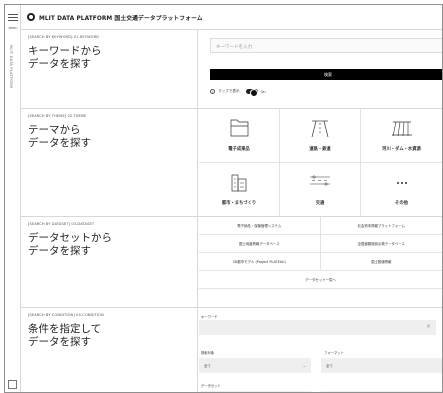 The image size is (443, 393). What do you see at coordinates (401, 149) in the screenshot?
I see `theme-item-label: 河川・ダム・水資源` at bounding box center [401, 149].